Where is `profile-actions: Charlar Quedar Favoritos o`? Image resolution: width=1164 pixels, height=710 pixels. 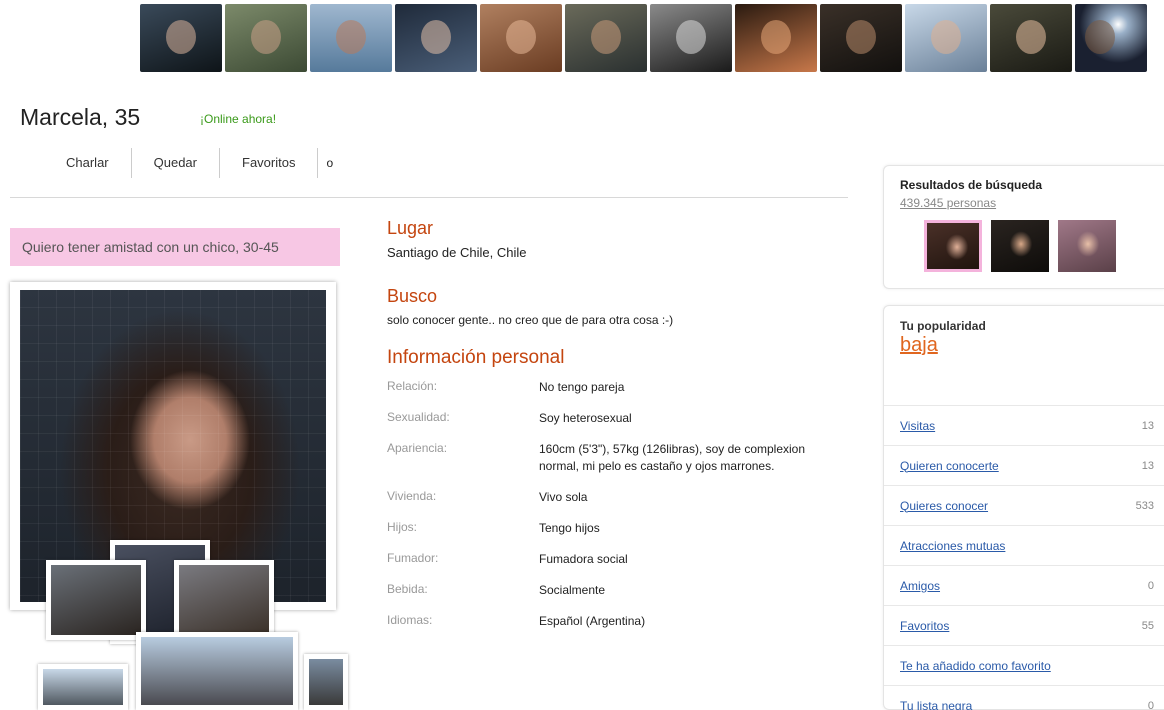 profile-actions: Charlar Quedar Favoritos o is located at coordinates (188, 163).